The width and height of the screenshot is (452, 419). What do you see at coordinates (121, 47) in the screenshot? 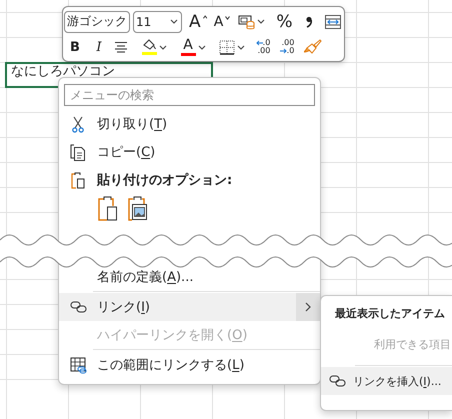
I see `align-center-icon` at bounding box center [121, 47].